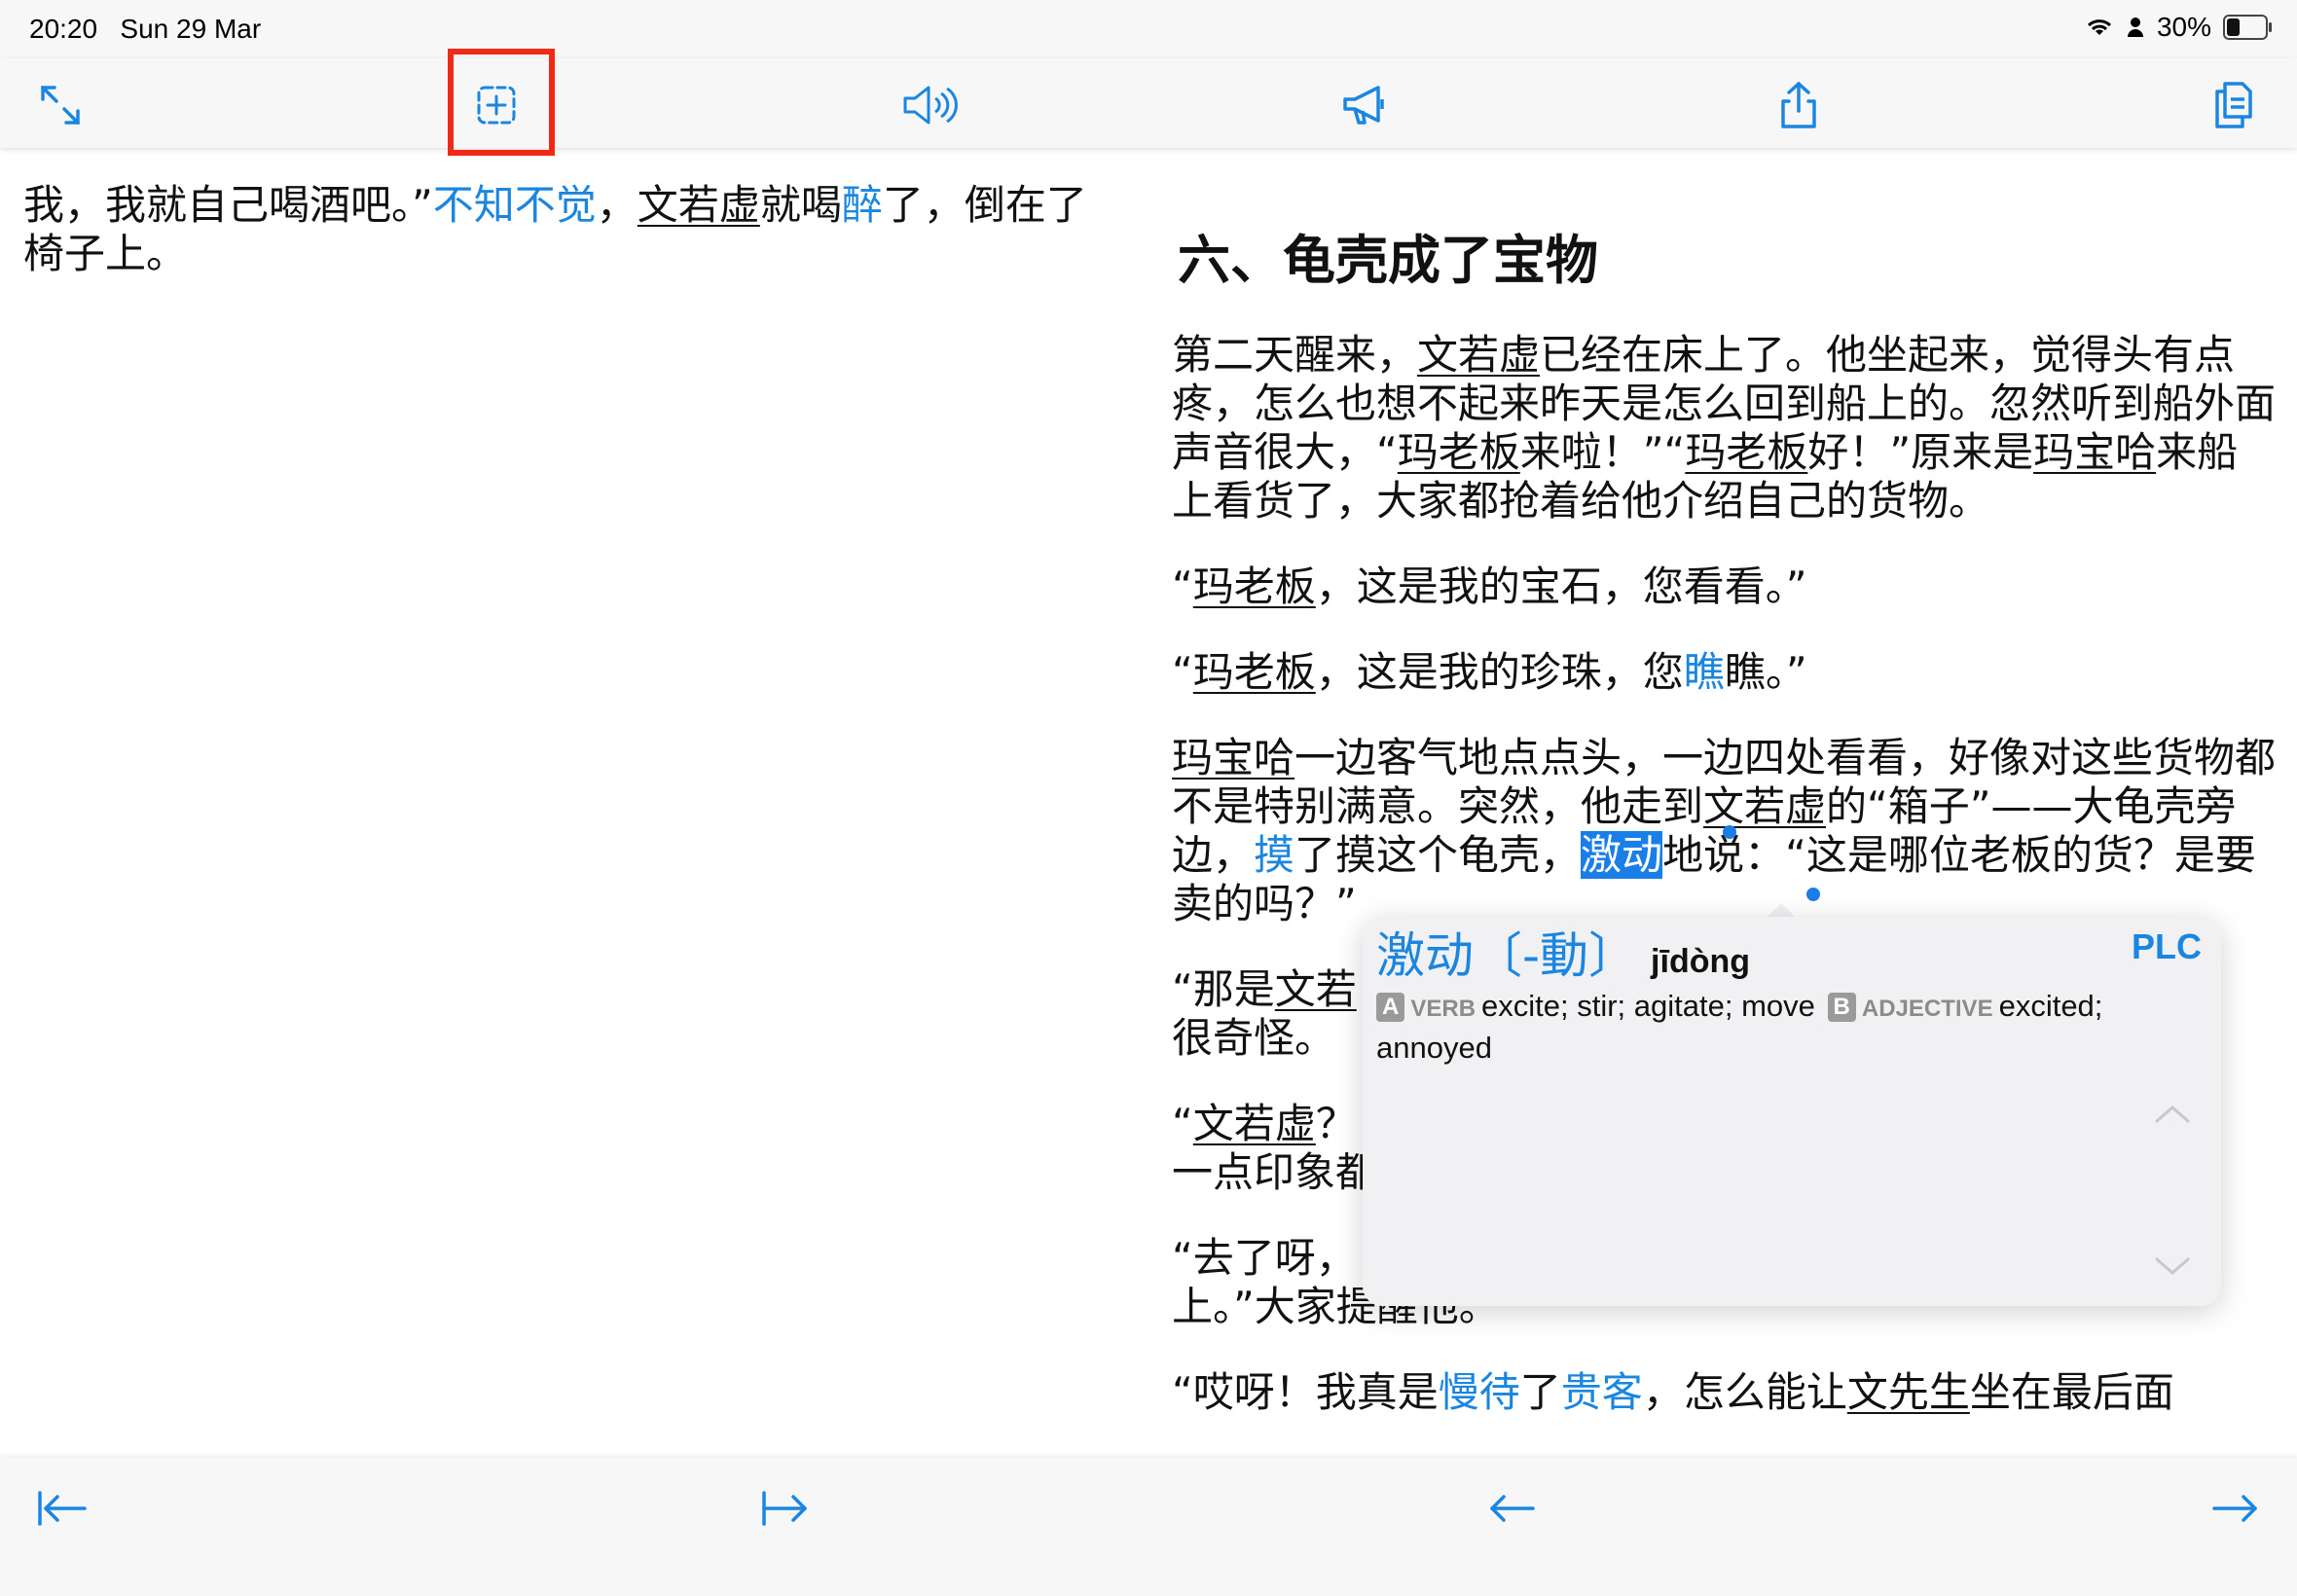 The width and height of the screenshot is (2297, 1596). I want to click on paragraph: “玛老板，这是我的珍珠，您瞧瞧。”, so click(1725, 672).